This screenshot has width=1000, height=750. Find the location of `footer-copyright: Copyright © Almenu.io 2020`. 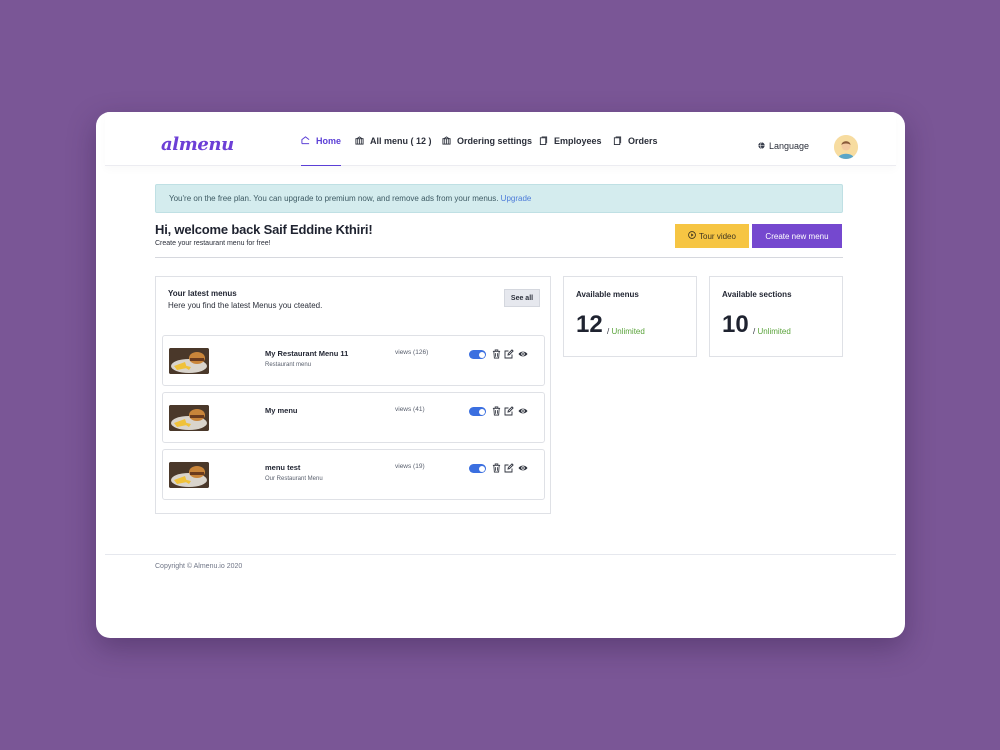

footer-copyright: Copyright © Almenu.io 2020 is located at coordinates (199, 566).